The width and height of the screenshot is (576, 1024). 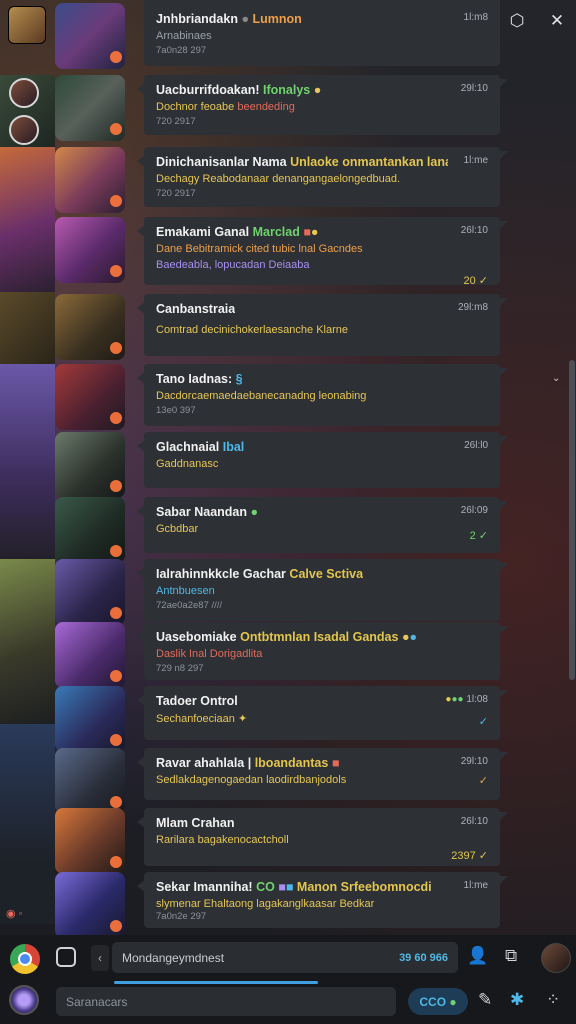 What do you see at coordinates (181, 50) in the screenshot?
I see `header-stamp: 7a0n28 297` at bounding box center [181, 50].